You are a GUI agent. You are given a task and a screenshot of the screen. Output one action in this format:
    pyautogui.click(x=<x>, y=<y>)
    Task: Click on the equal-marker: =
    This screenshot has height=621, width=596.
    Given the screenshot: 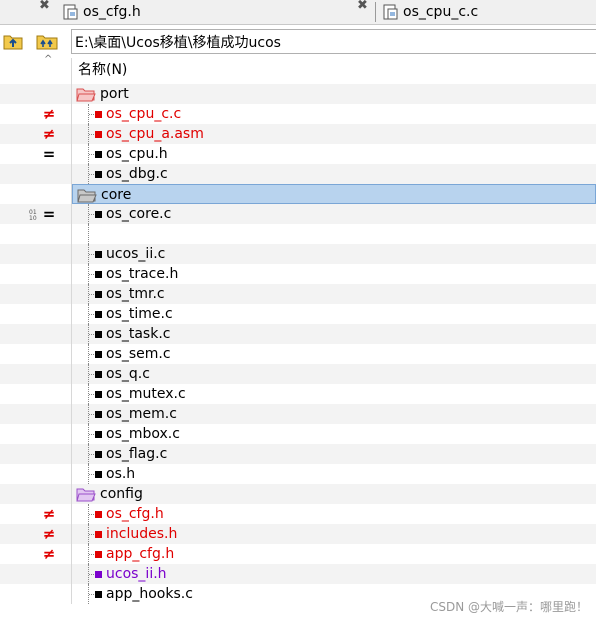 What is the action you would take?
    pyautogui.click(x=49, y=214)
    